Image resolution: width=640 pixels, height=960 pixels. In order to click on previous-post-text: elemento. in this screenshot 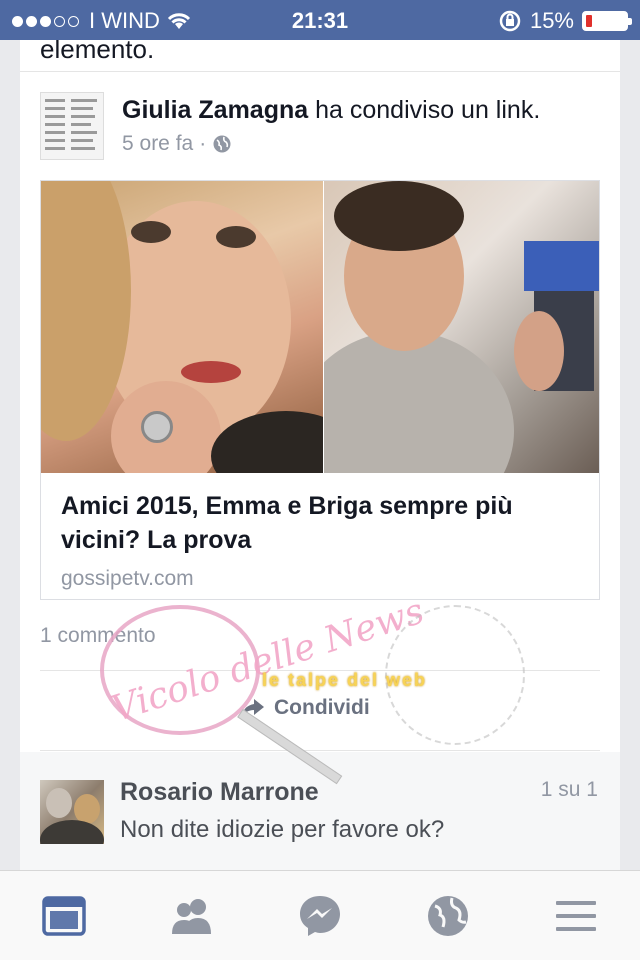, I will do `click(97, 52)`.